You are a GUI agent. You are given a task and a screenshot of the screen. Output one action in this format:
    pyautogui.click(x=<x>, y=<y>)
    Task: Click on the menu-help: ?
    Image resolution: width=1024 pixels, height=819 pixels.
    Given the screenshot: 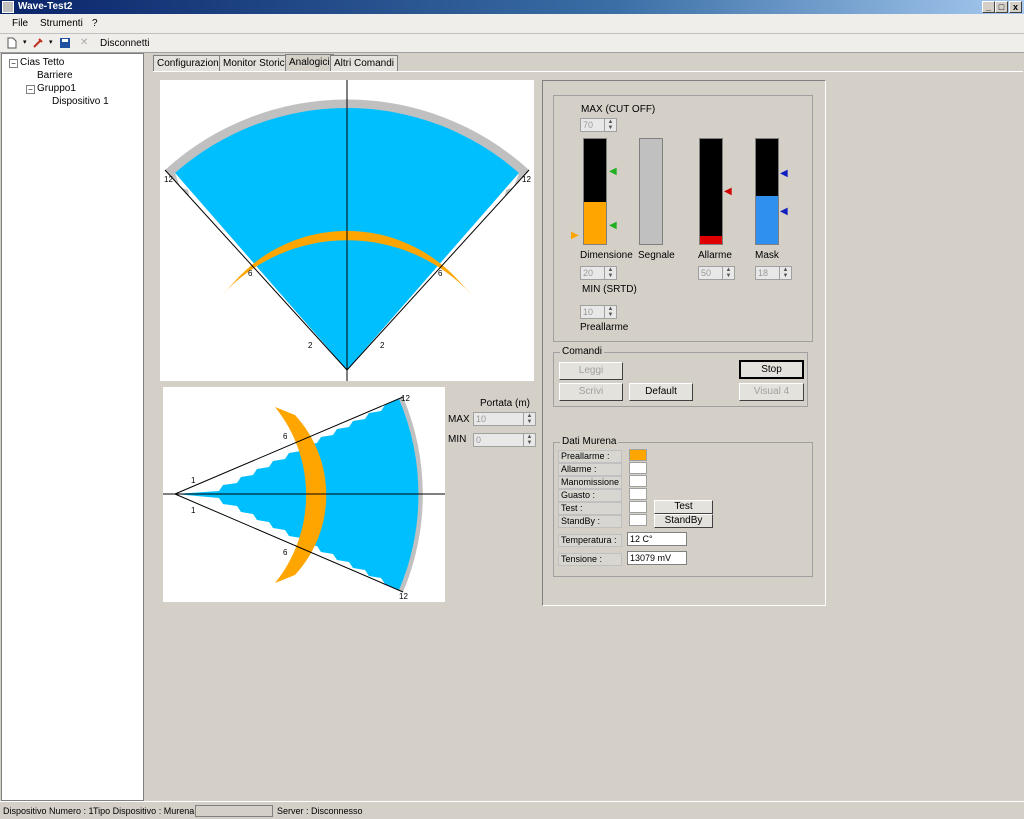 What is the action you would take?
    pyautogui.click(x=95, y=23)
    